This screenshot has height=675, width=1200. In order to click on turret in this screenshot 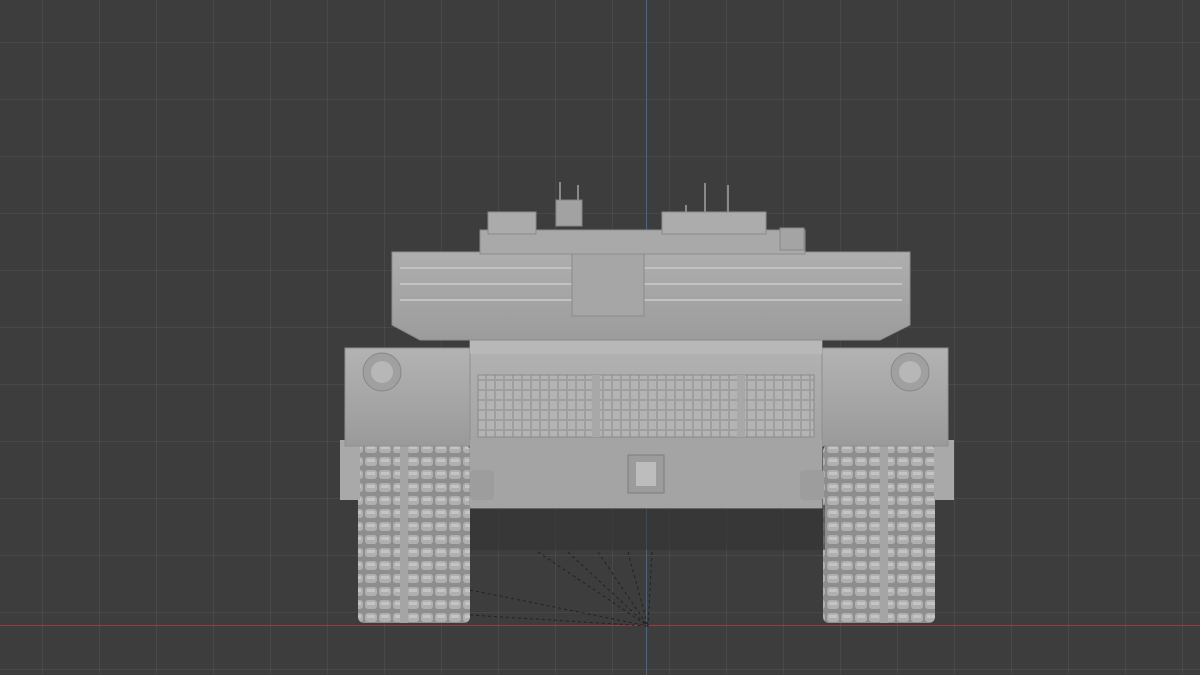, I will do `click(651, 261)`.